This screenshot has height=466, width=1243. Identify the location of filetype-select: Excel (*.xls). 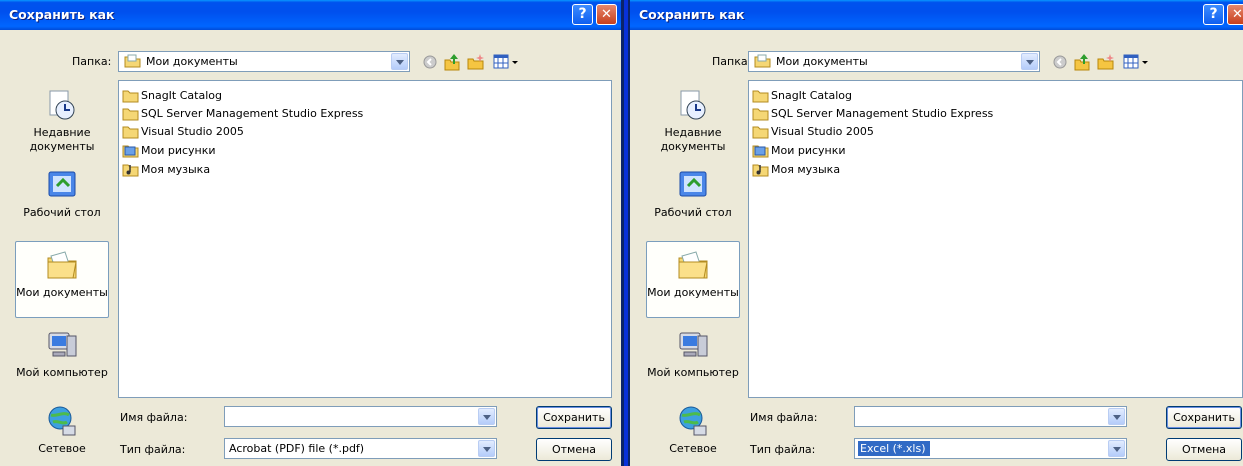
(990, 448).